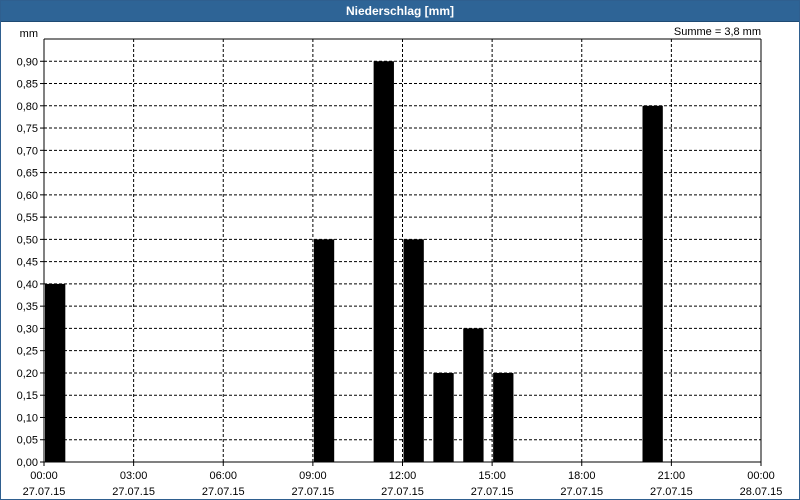 This screenshot has width=800, height=500. I want to click on x-tick-time: 03:00, so click(134, 476).